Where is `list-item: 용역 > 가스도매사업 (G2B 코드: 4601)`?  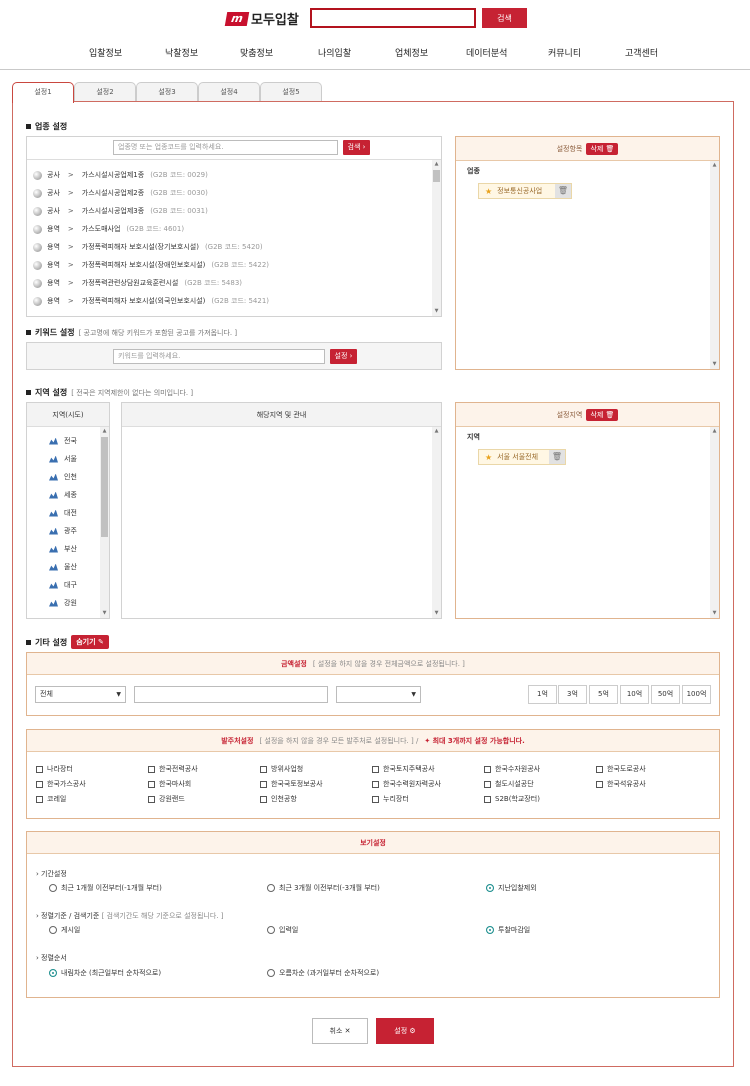 list-item: 용역 > 가스도매사업 (G2B 코드: 4601) is located at coordinates (108, 229).